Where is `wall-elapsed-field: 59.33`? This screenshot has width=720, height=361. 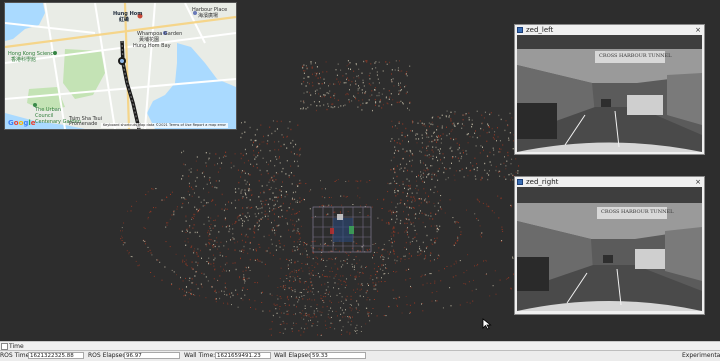
wall-elapsed-field: 59.33 is located at coordinates (338, 355).